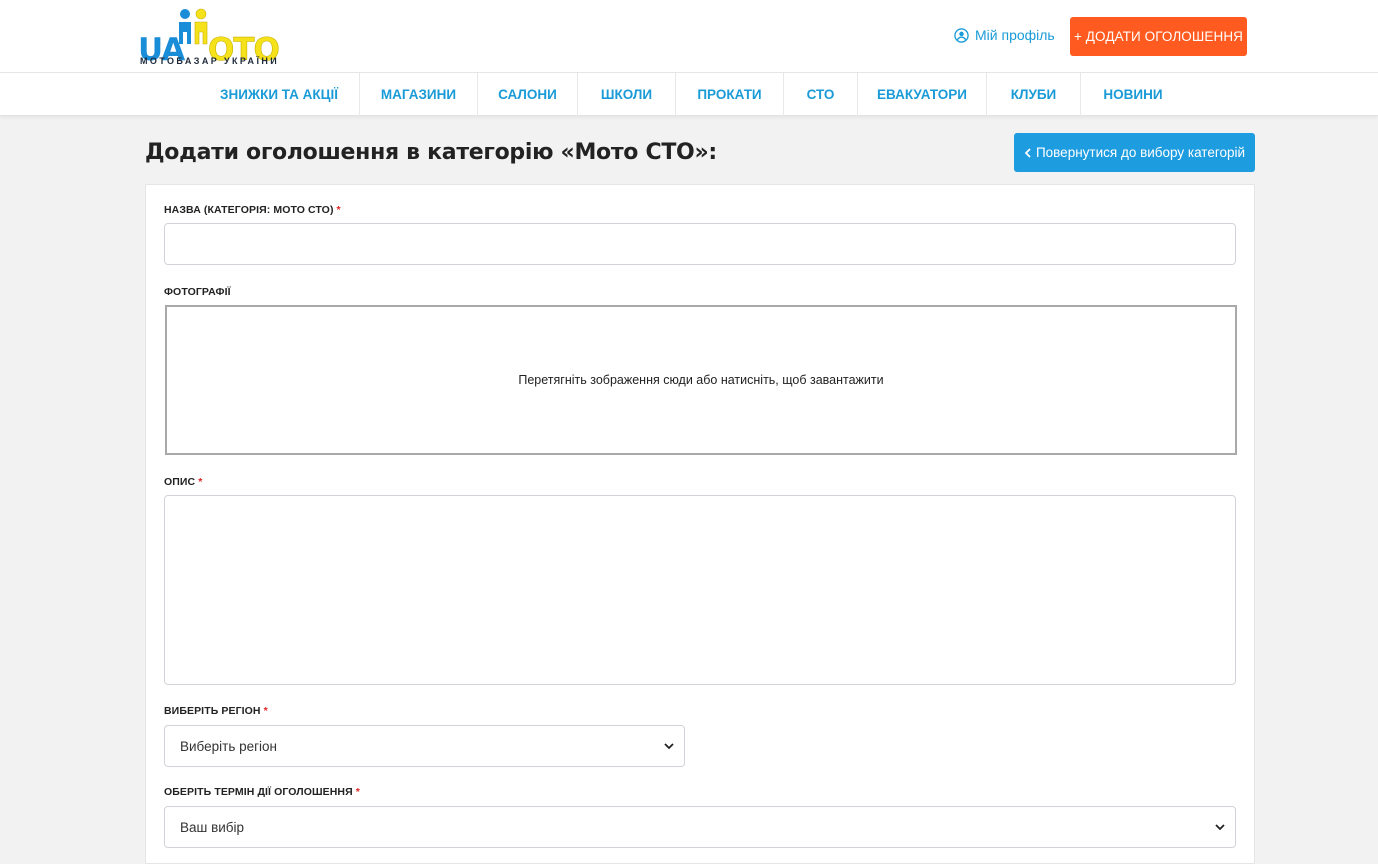  What do you see at coordinates (627, 94) in the screenshot?
I see `nav-item-schools: ШКОЛИ` at bounding box center [627, 94].